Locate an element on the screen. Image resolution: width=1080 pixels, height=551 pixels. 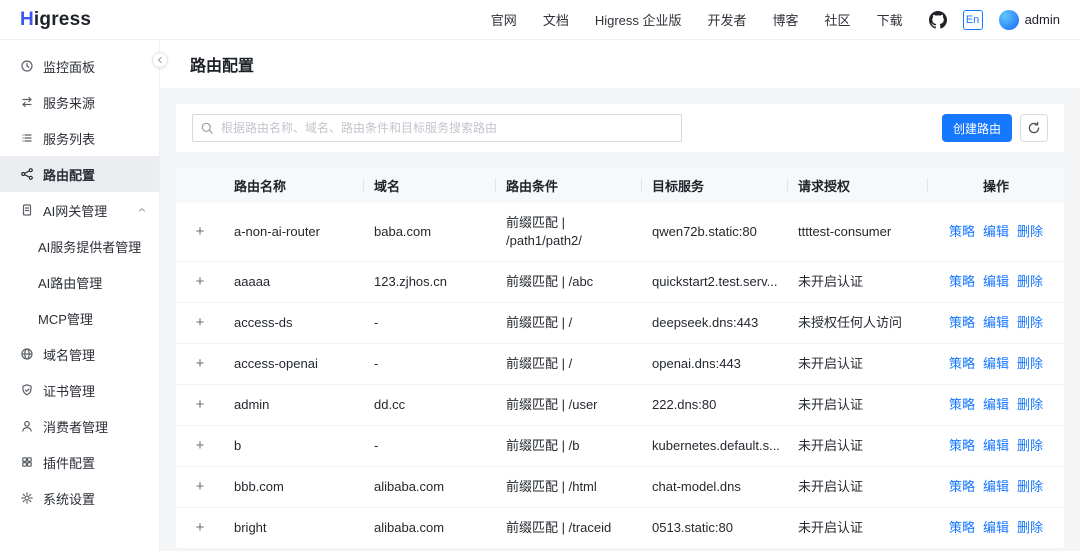
page-title: 路由配置 is located at coordinates (222, 66).